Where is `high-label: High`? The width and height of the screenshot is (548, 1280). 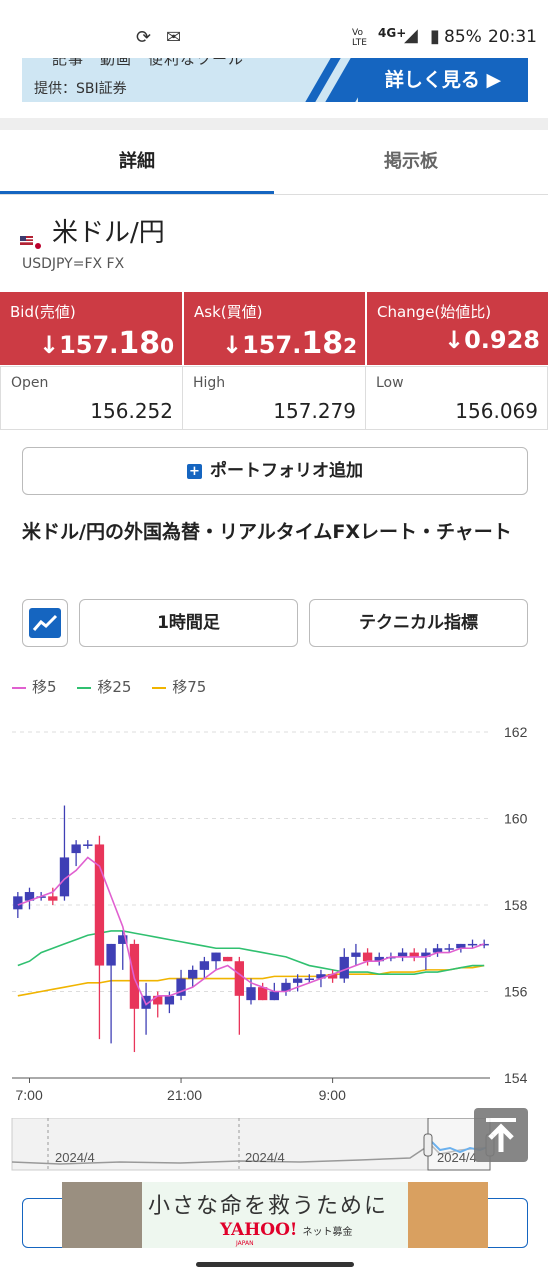
high-label: High is located at coordinates (209, 383).